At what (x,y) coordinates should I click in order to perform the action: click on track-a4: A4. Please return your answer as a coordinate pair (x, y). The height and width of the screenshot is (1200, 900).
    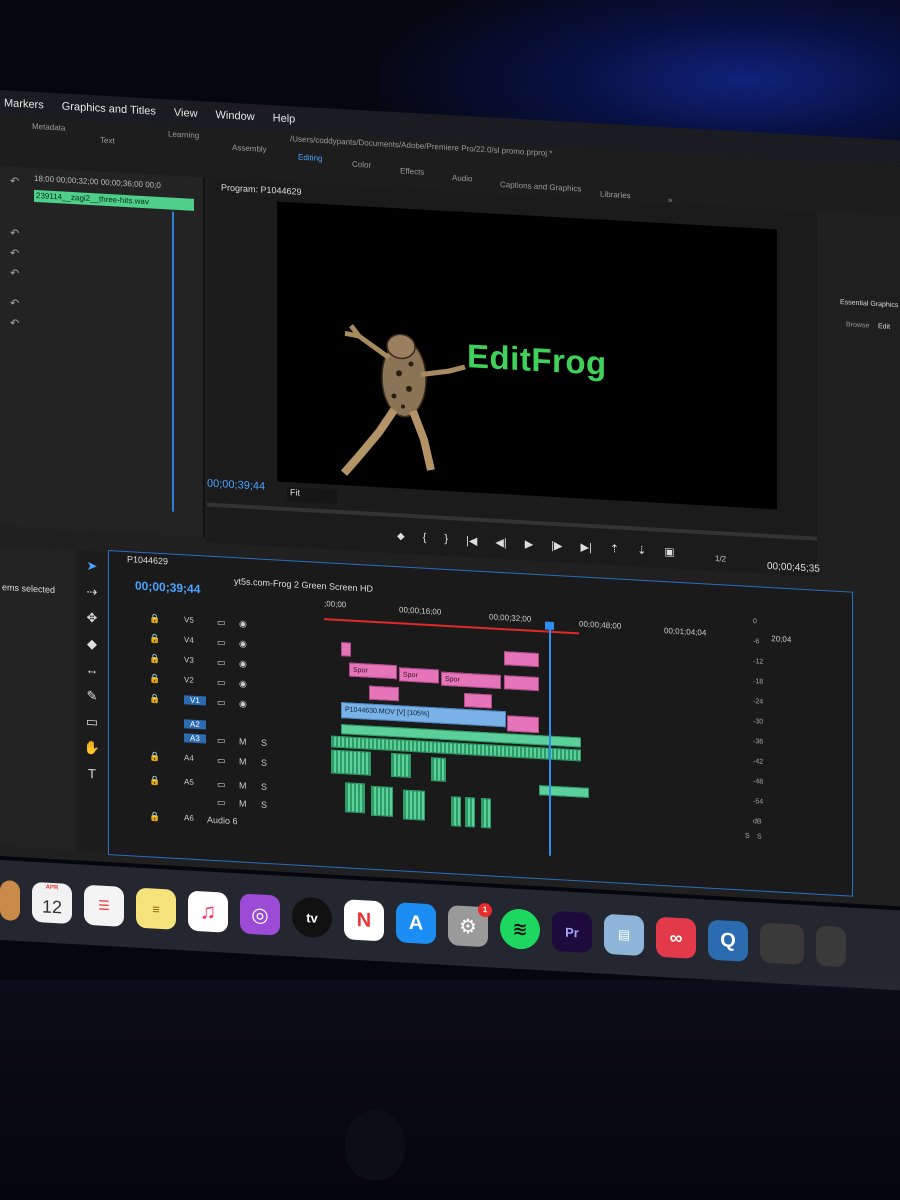
    Looking at the image, I should click on (189, 758).